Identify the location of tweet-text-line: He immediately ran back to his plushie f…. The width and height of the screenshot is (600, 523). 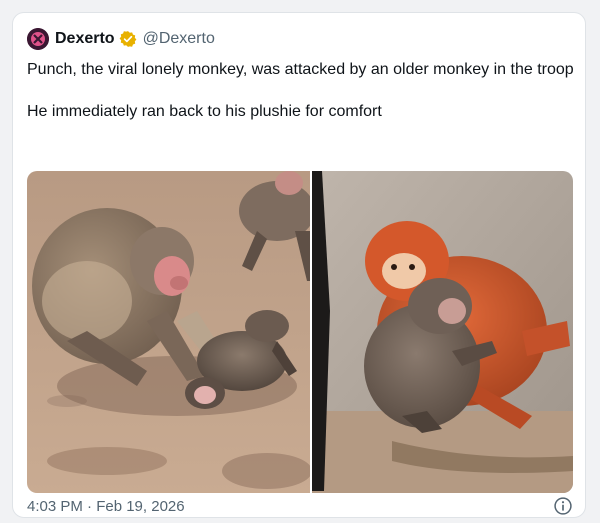
(204, 111).